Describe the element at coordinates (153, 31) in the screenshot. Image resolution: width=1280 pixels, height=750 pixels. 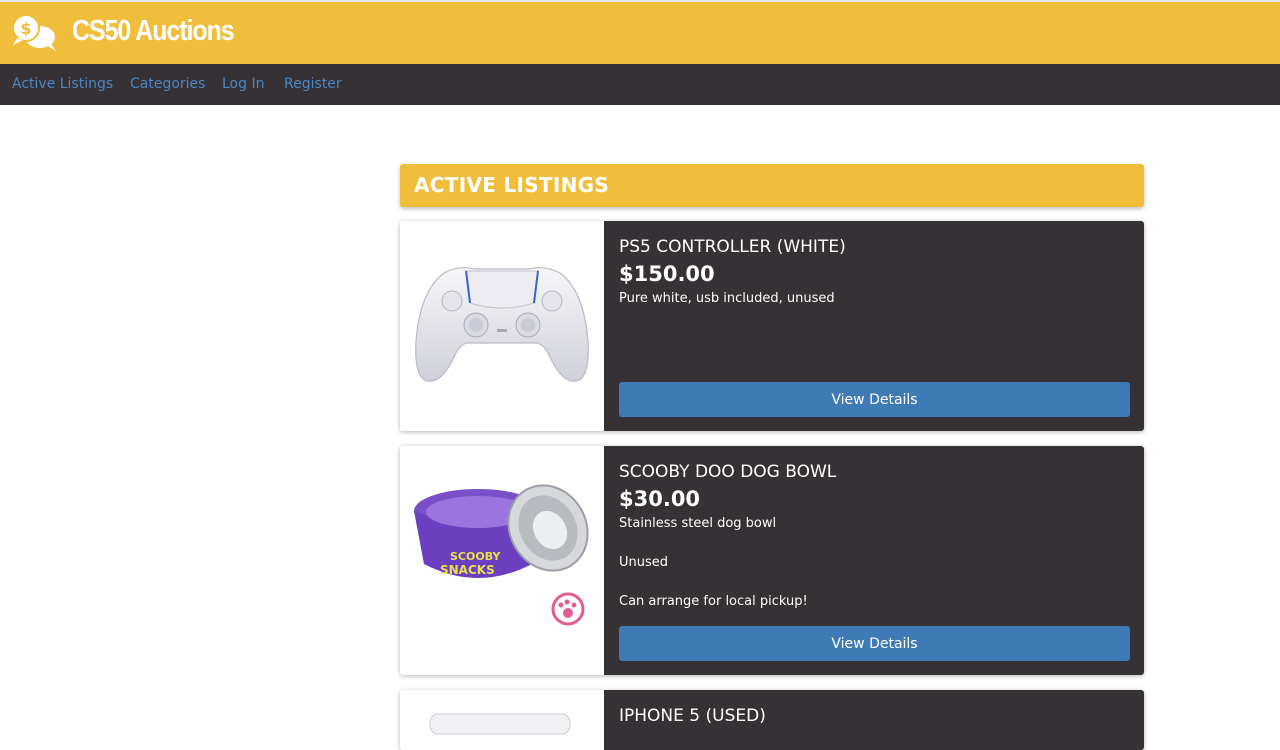
I see `brand-title: CS50 Auctions` at that location.